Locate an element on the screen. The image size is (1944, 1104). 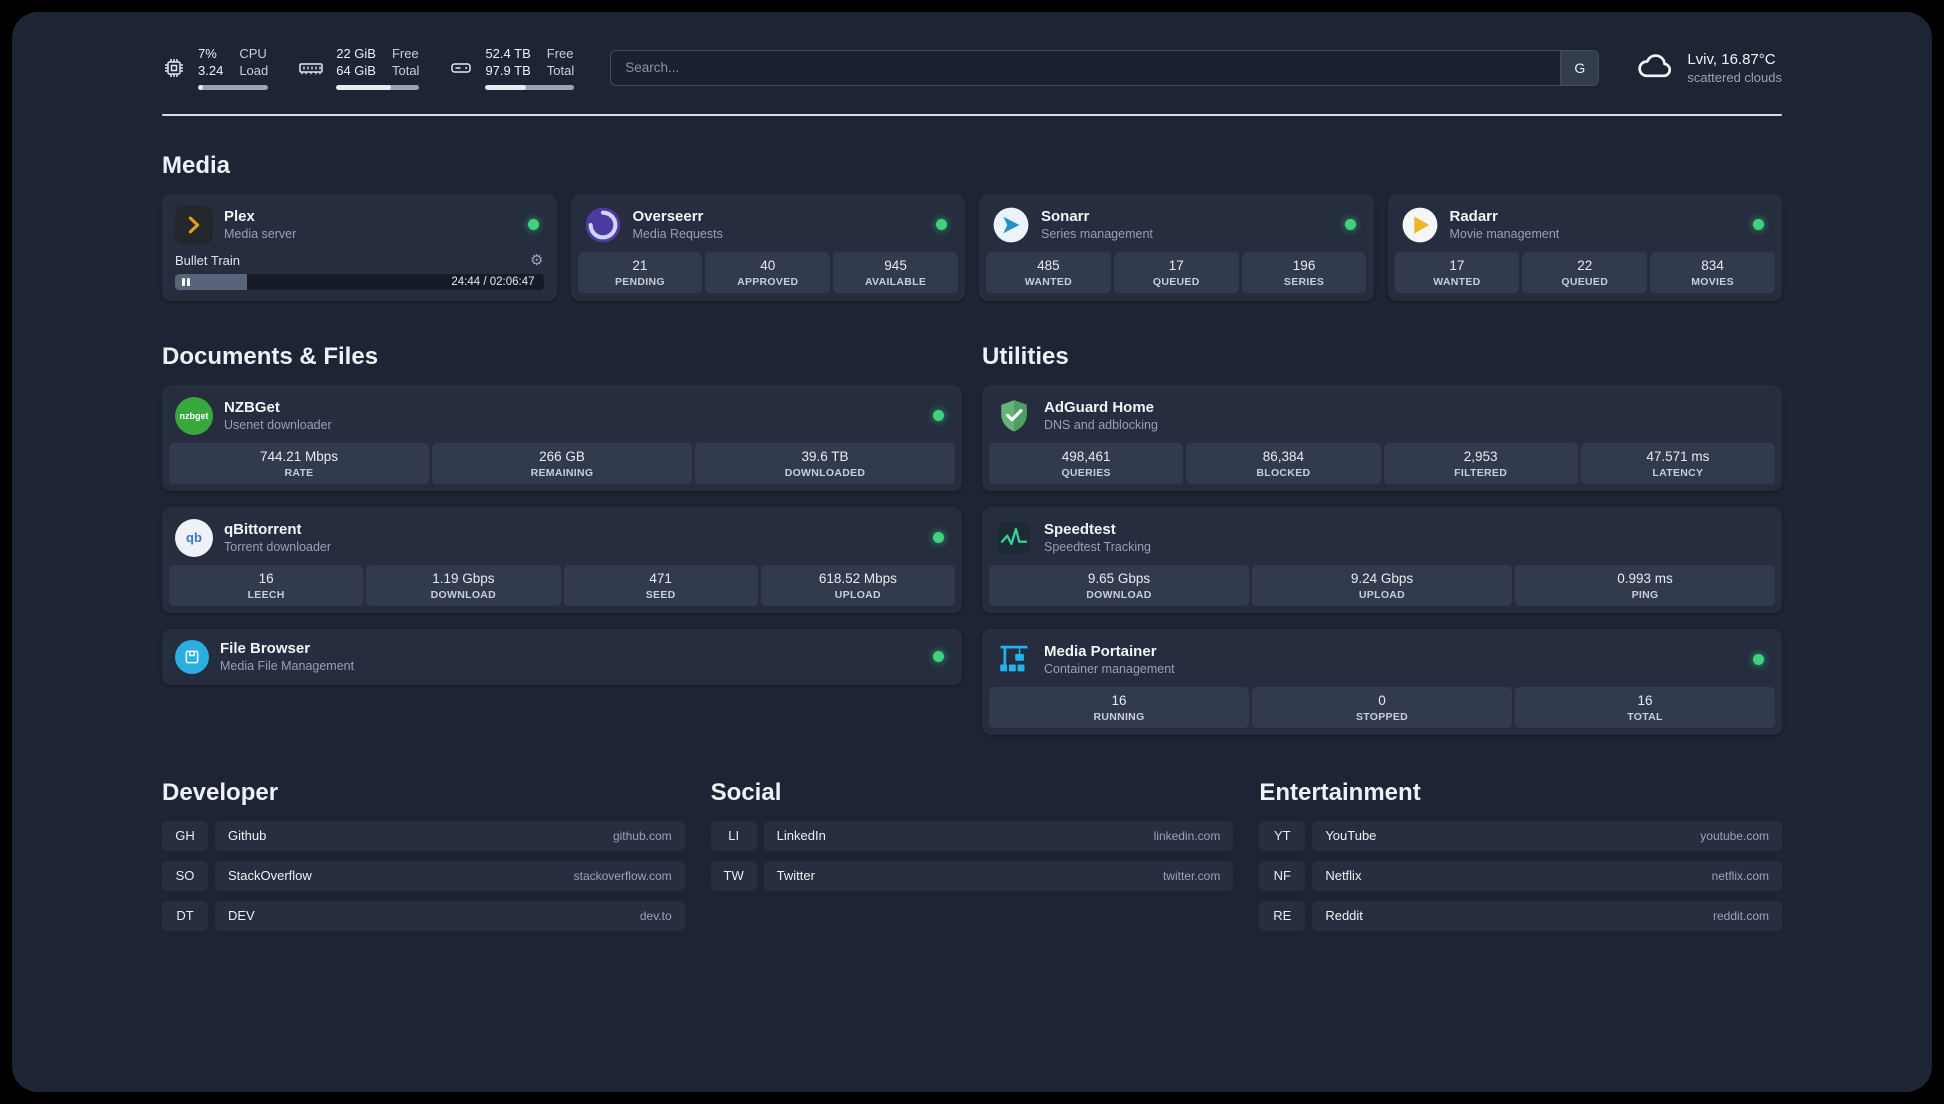
stat-value: 22 is located at coordinates (1585, 265).